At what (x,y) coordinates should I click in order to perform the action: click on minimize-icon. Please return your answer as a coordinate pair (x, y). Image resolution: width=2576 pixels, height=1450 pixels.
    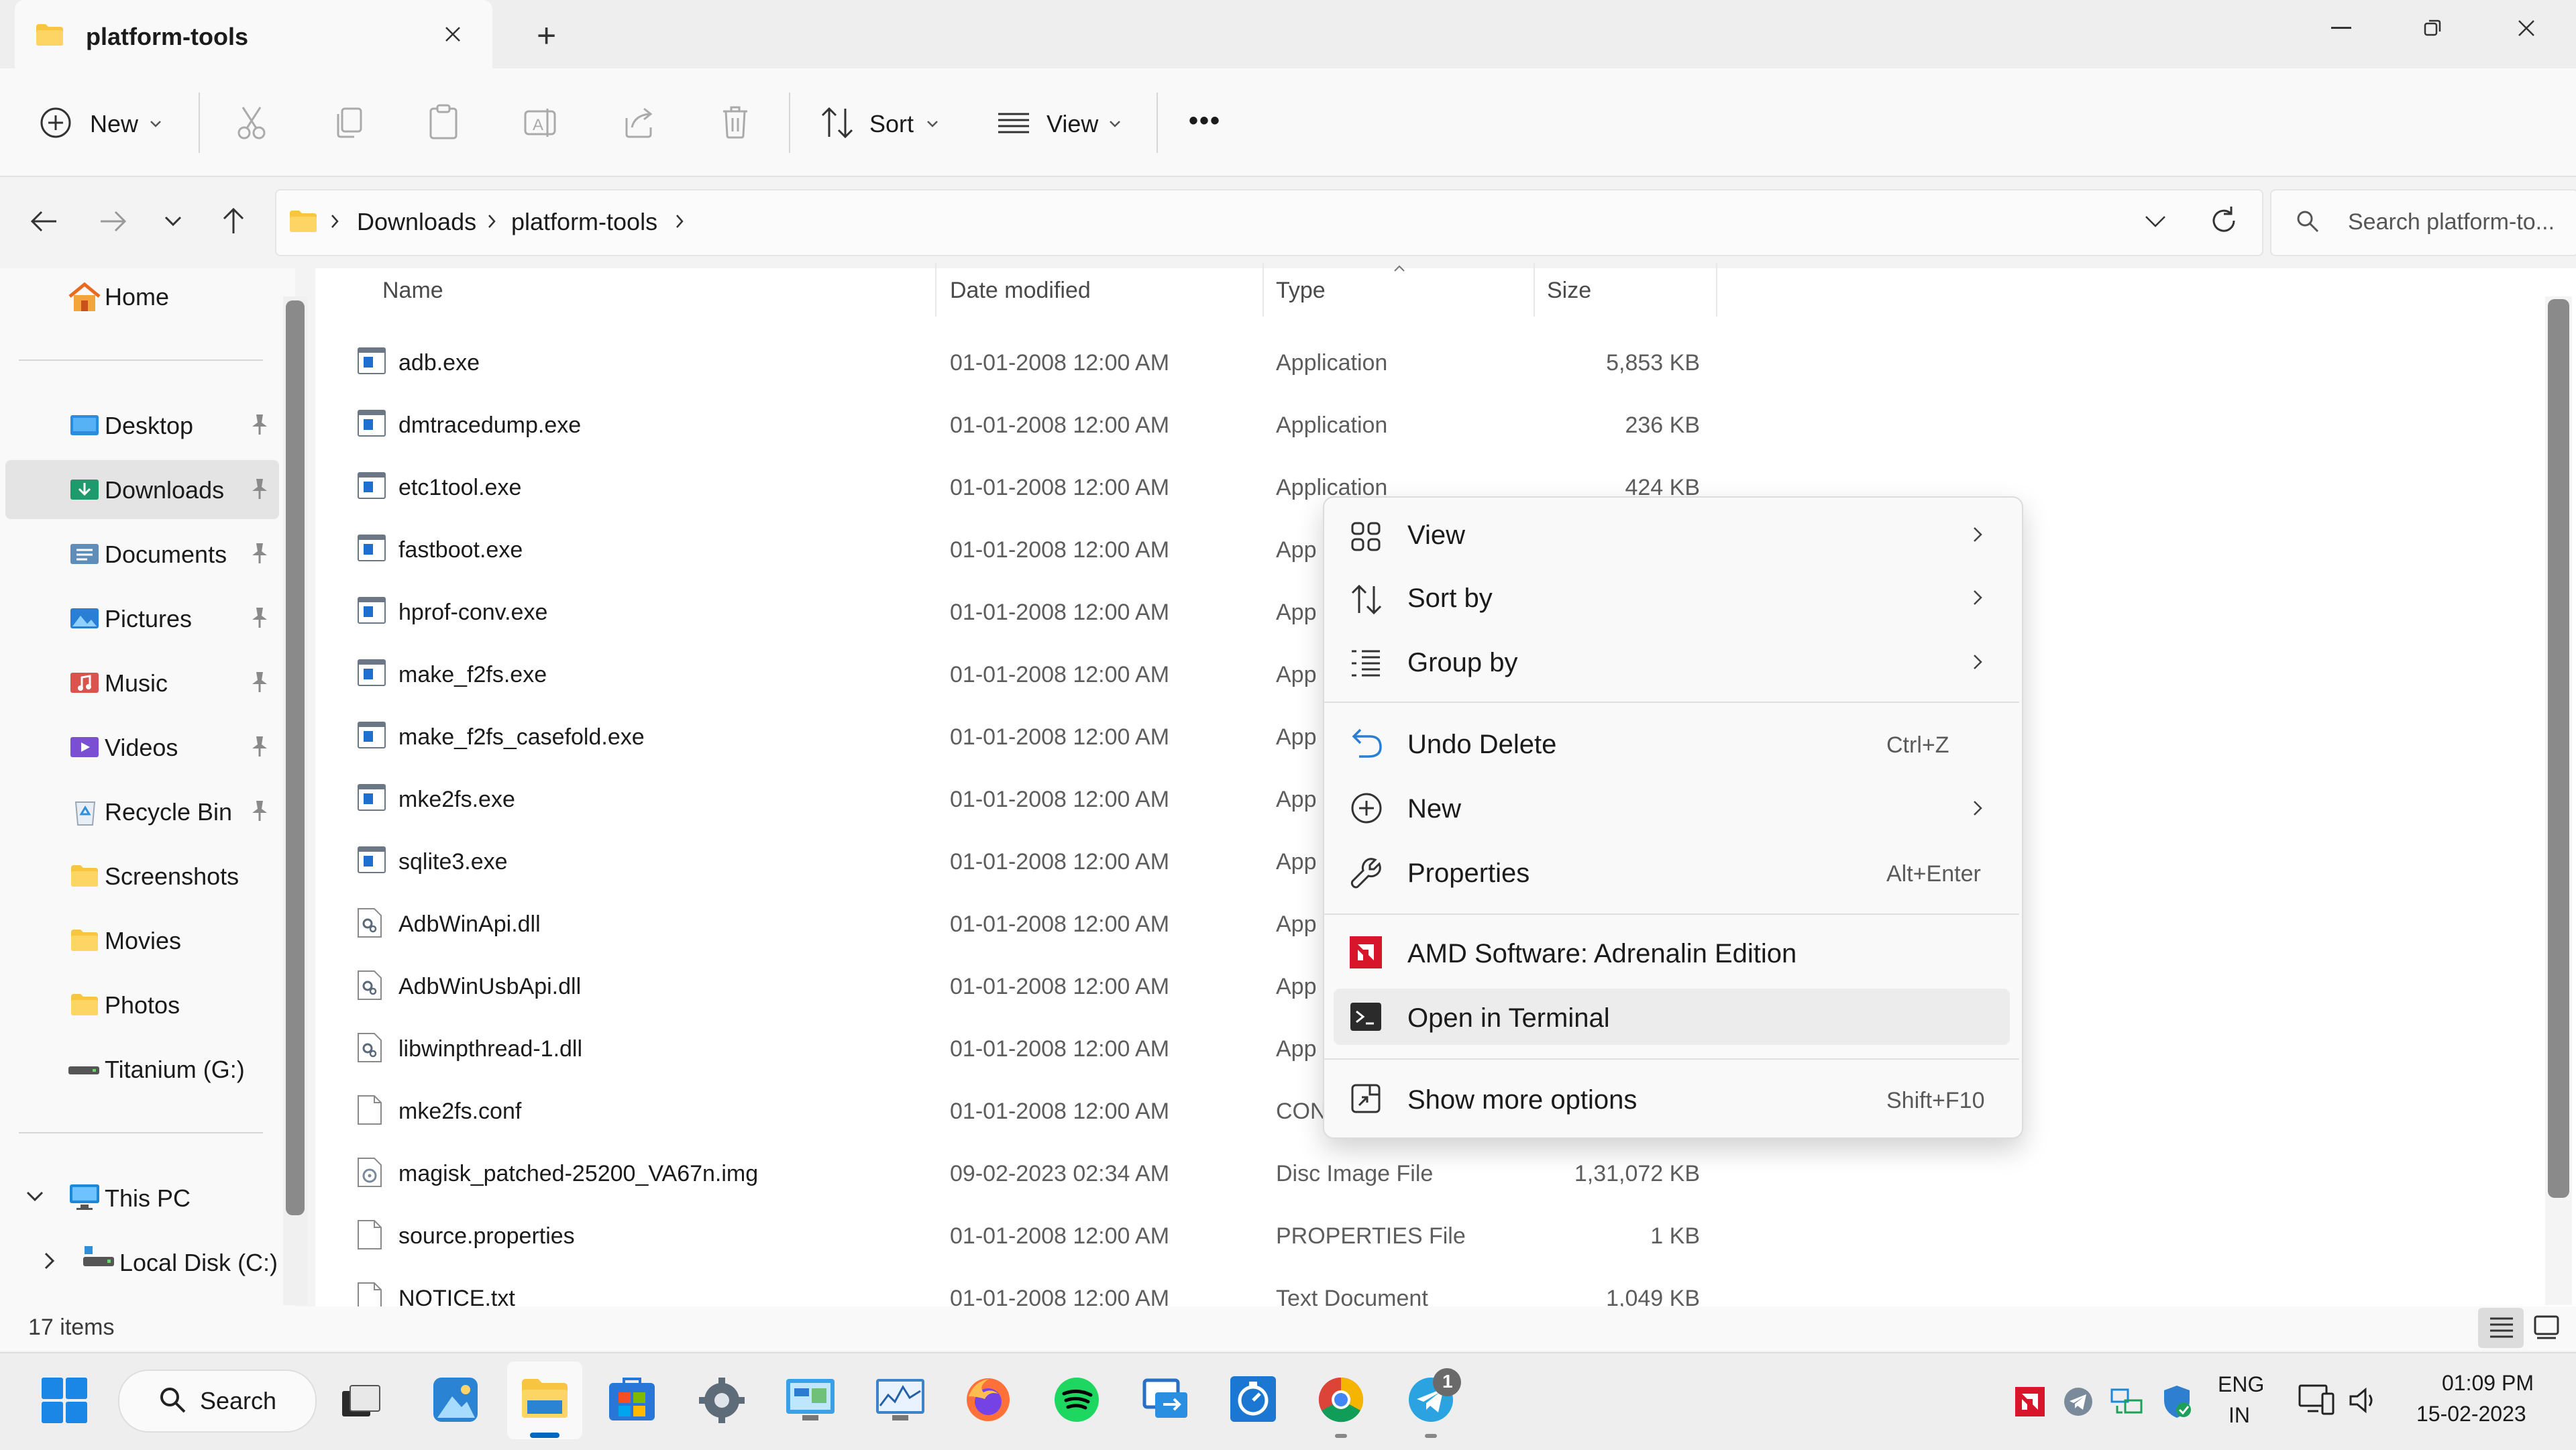
    Looking at the image, I should click on (2341, 28).